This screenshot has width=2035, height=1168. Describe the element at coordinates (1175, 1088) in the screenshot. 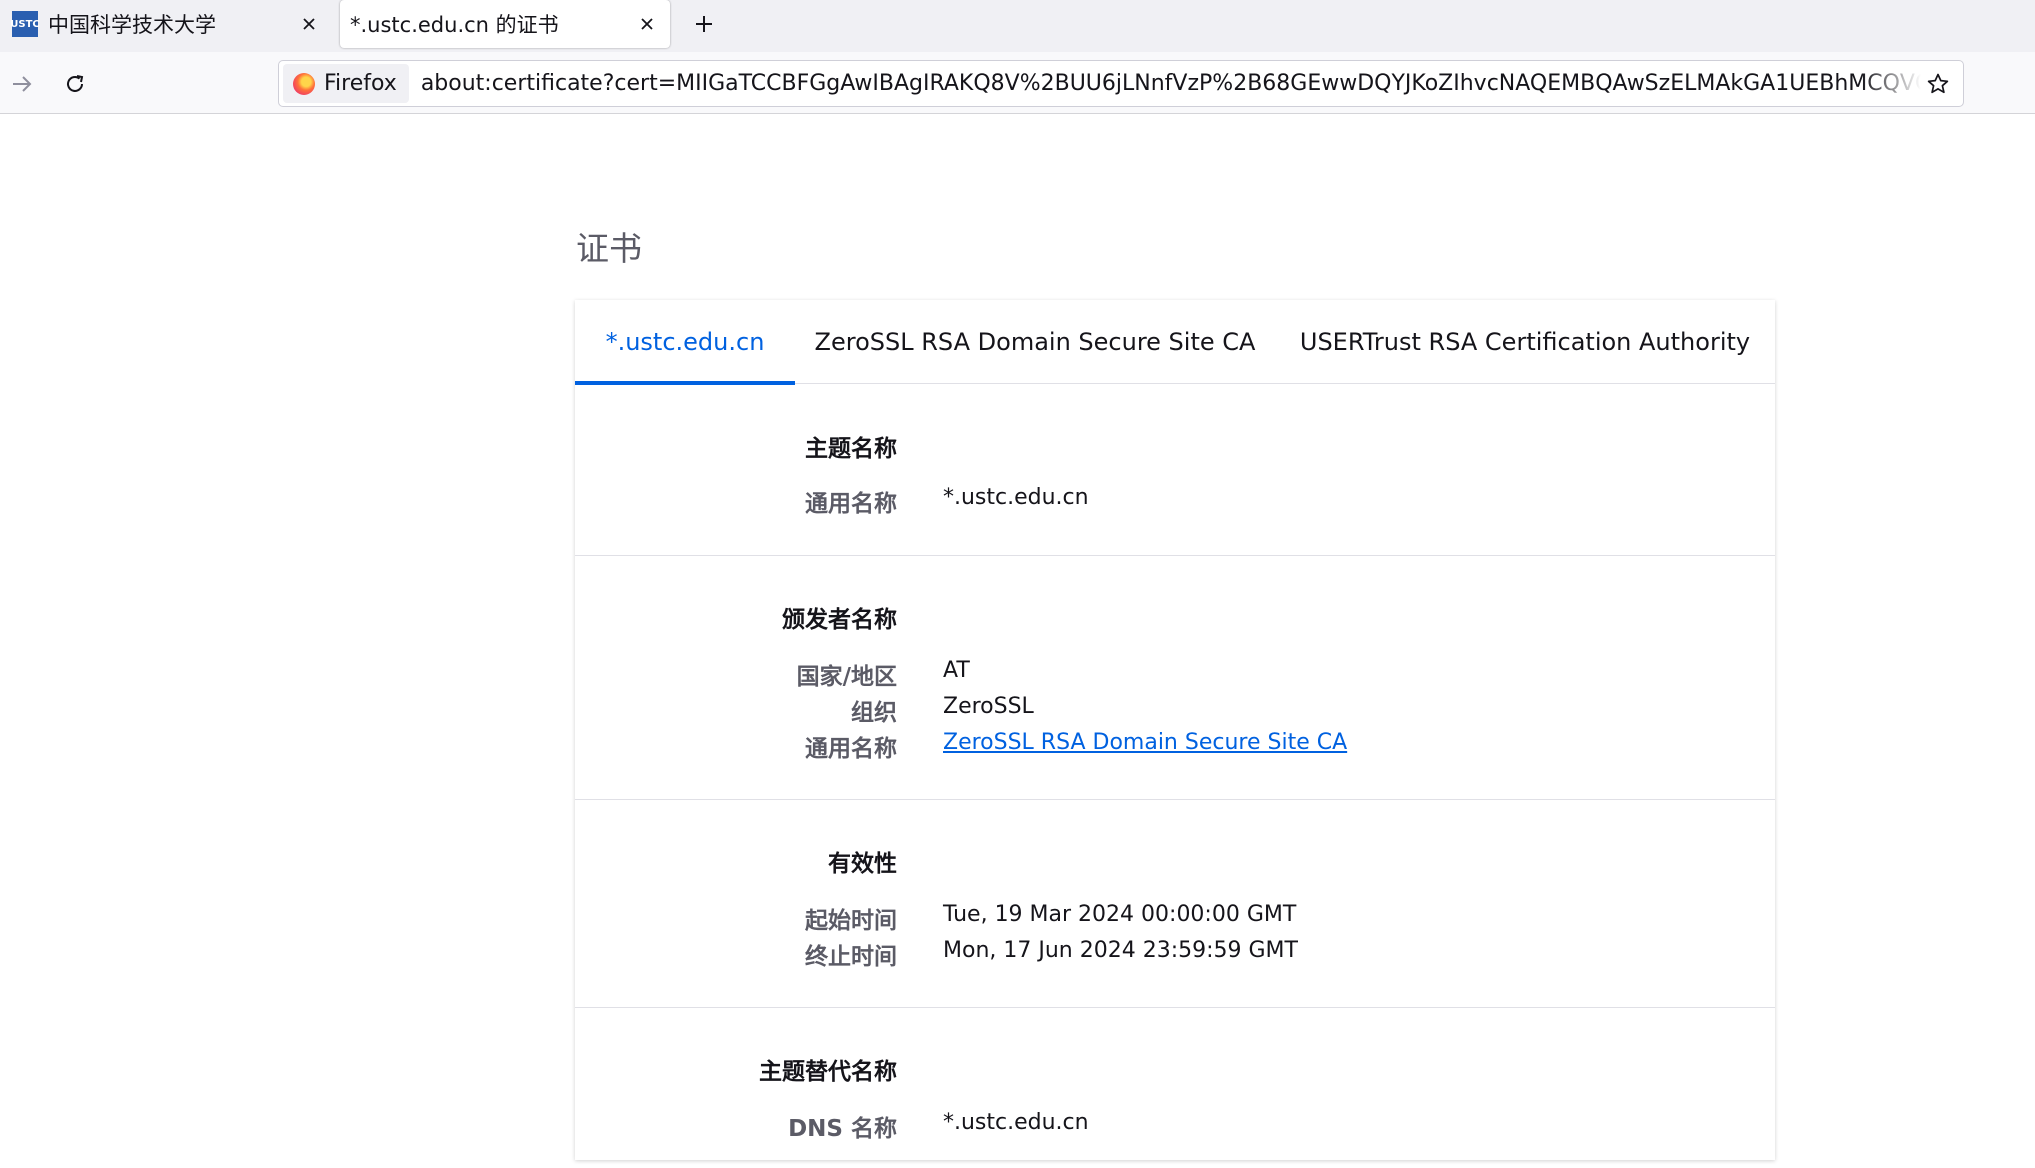

I see `subject-alt-names-section: 主题替代名称 DNS 名称 *.ustc.edu.cn` at that location.